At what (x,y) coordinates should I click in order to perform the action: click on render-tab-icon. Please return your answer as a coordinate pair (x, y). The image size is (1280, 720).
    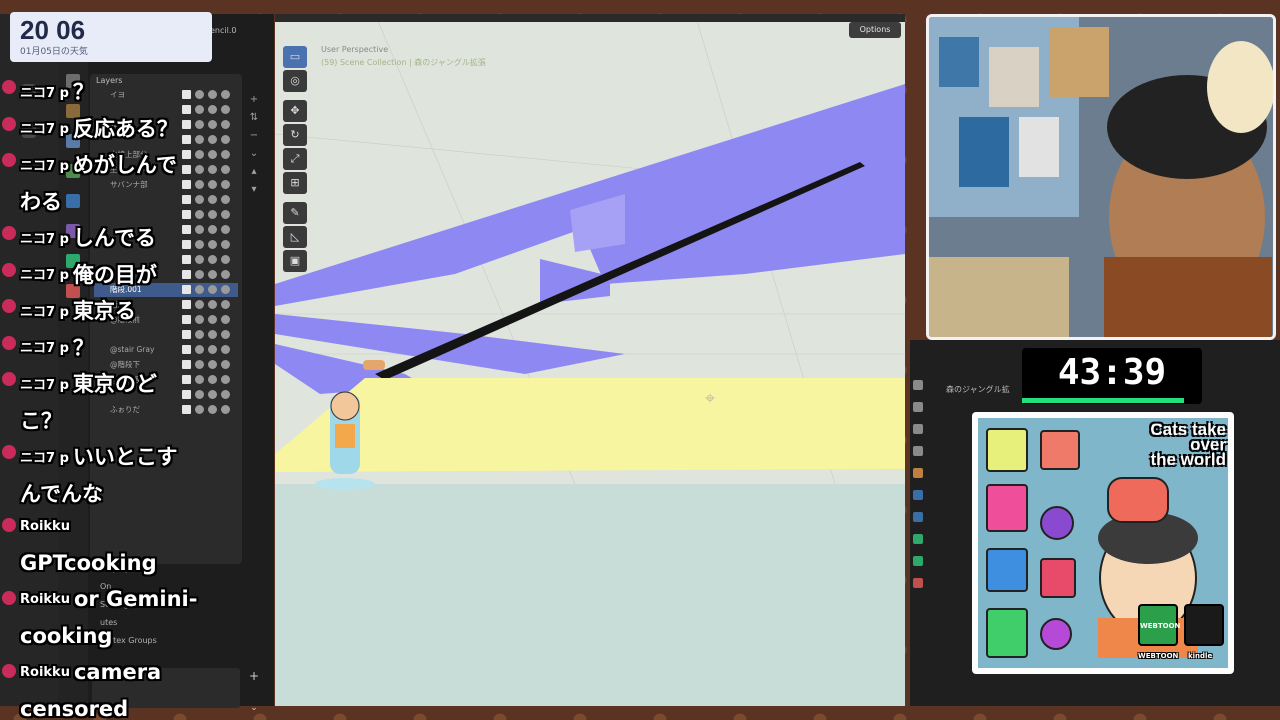
    Looking at the image, I should click on (73, 111).